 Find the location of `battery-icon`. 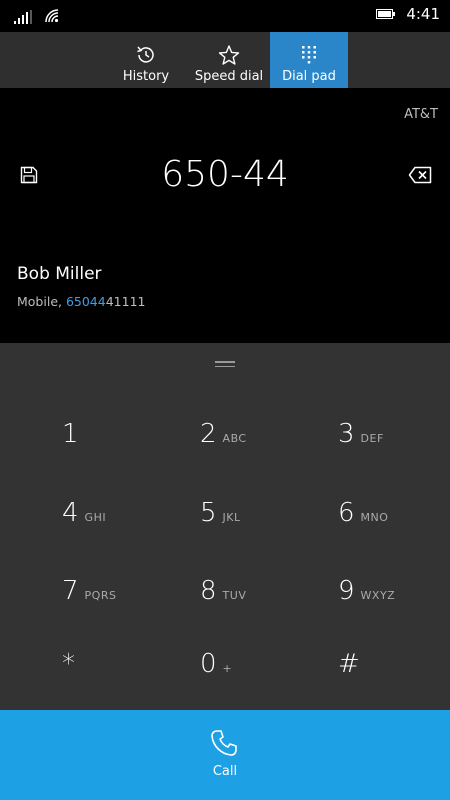

battery-icon is located at coordinates (386, 13).